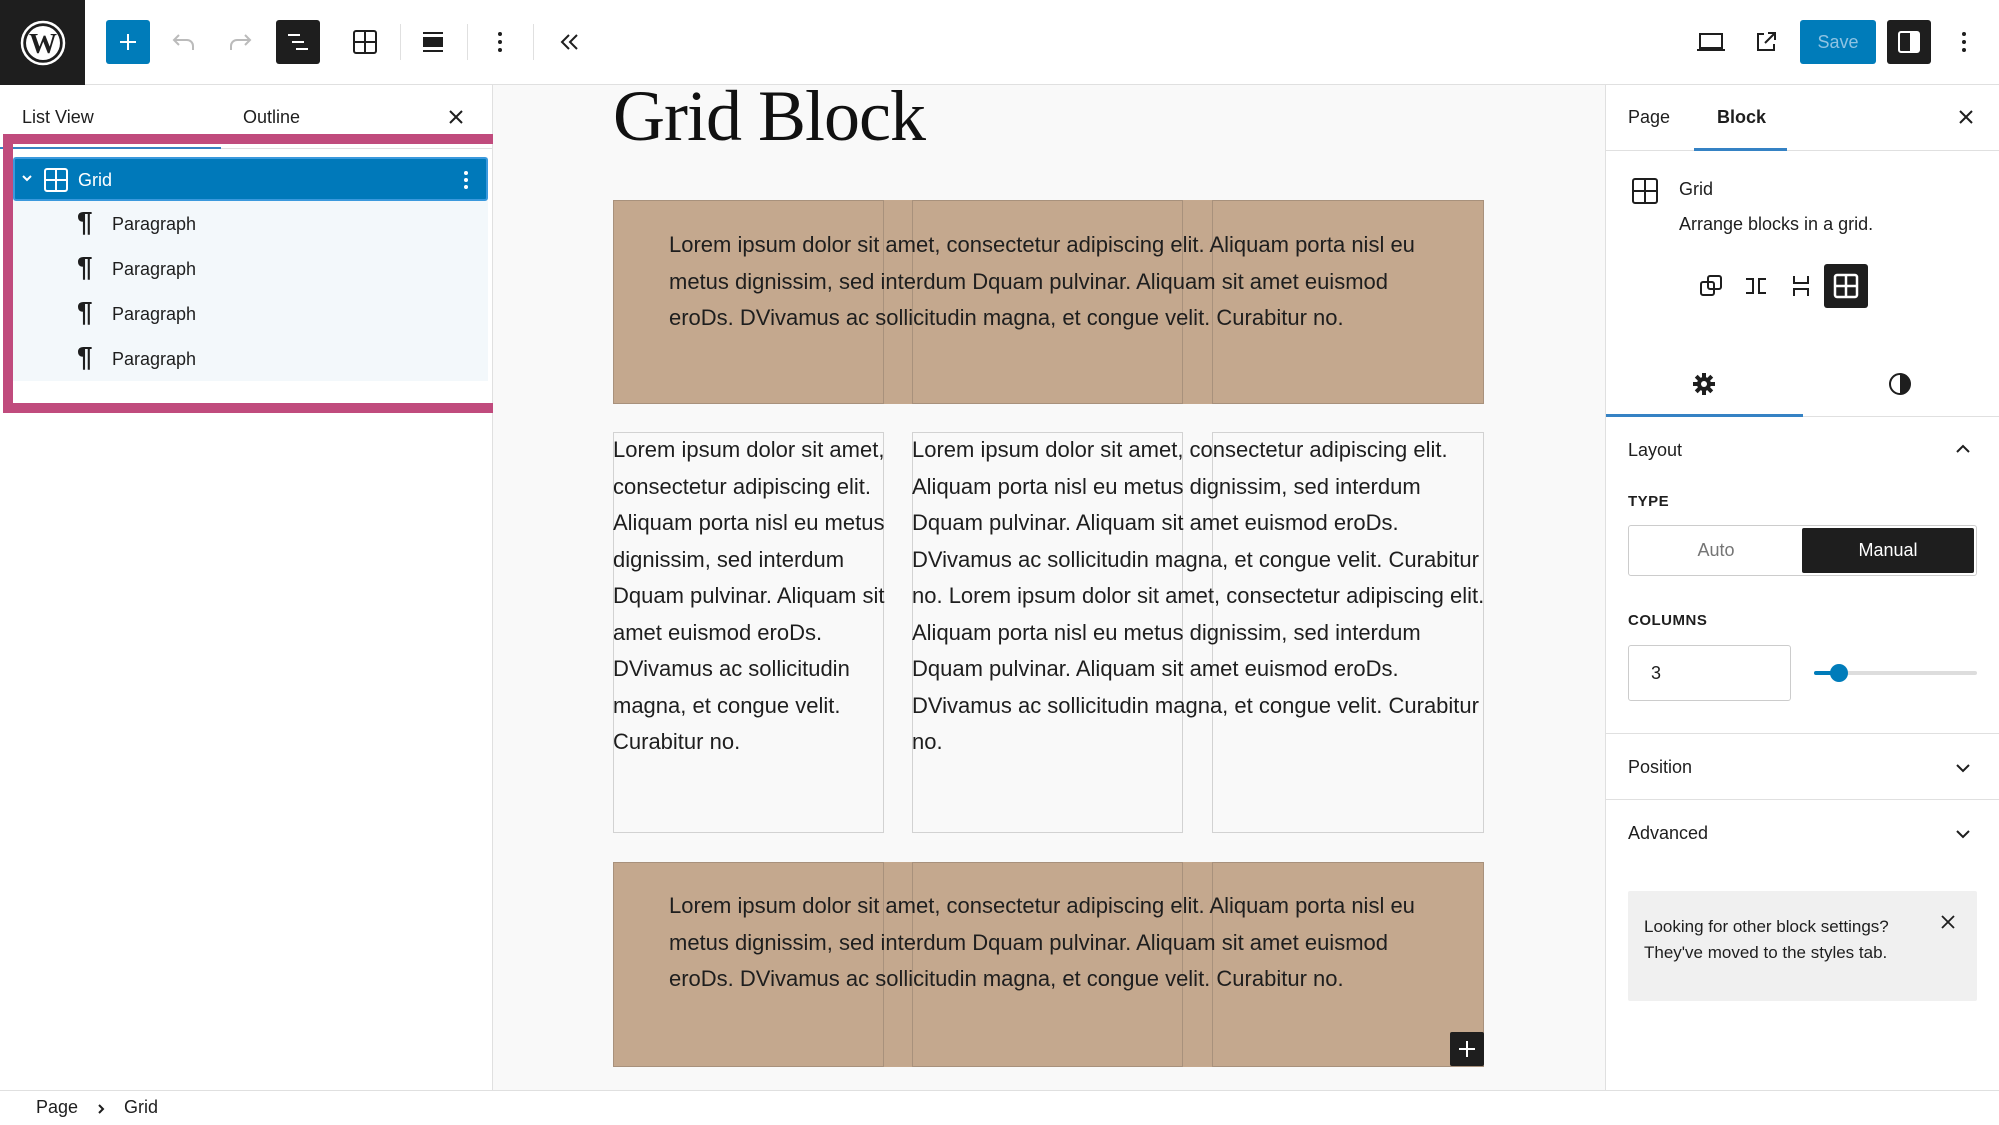  I want to click on advanced-panel-title: Advanced, so click(1668, 833).